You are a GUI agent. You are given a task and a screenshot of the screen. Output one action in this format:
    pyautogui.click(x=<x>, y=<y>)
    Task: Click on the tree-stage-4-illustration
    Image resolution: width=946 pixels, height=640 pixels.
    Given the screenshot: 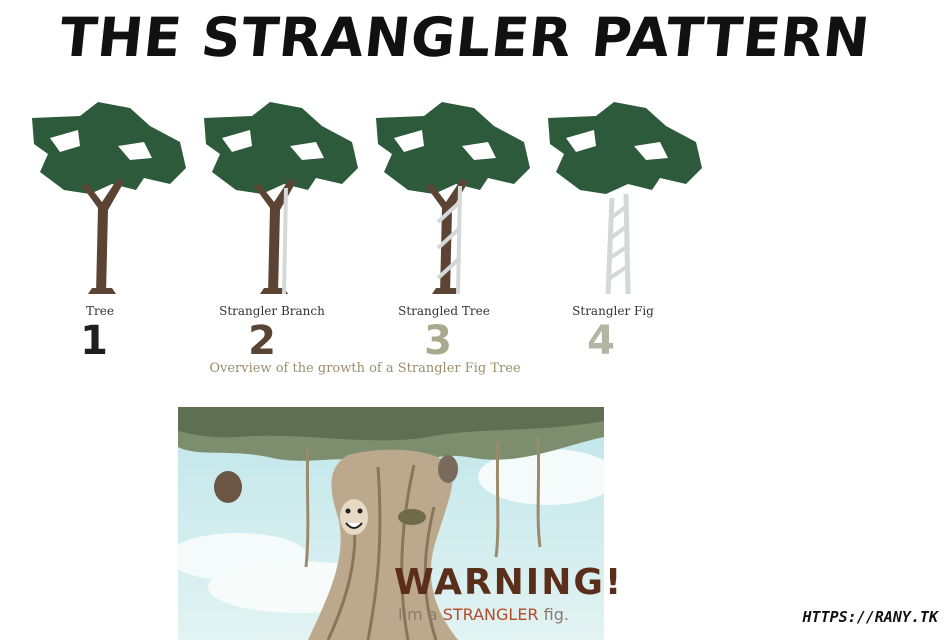 What is the action you would take?
    pyautogui.click(x=625, y=198)
    